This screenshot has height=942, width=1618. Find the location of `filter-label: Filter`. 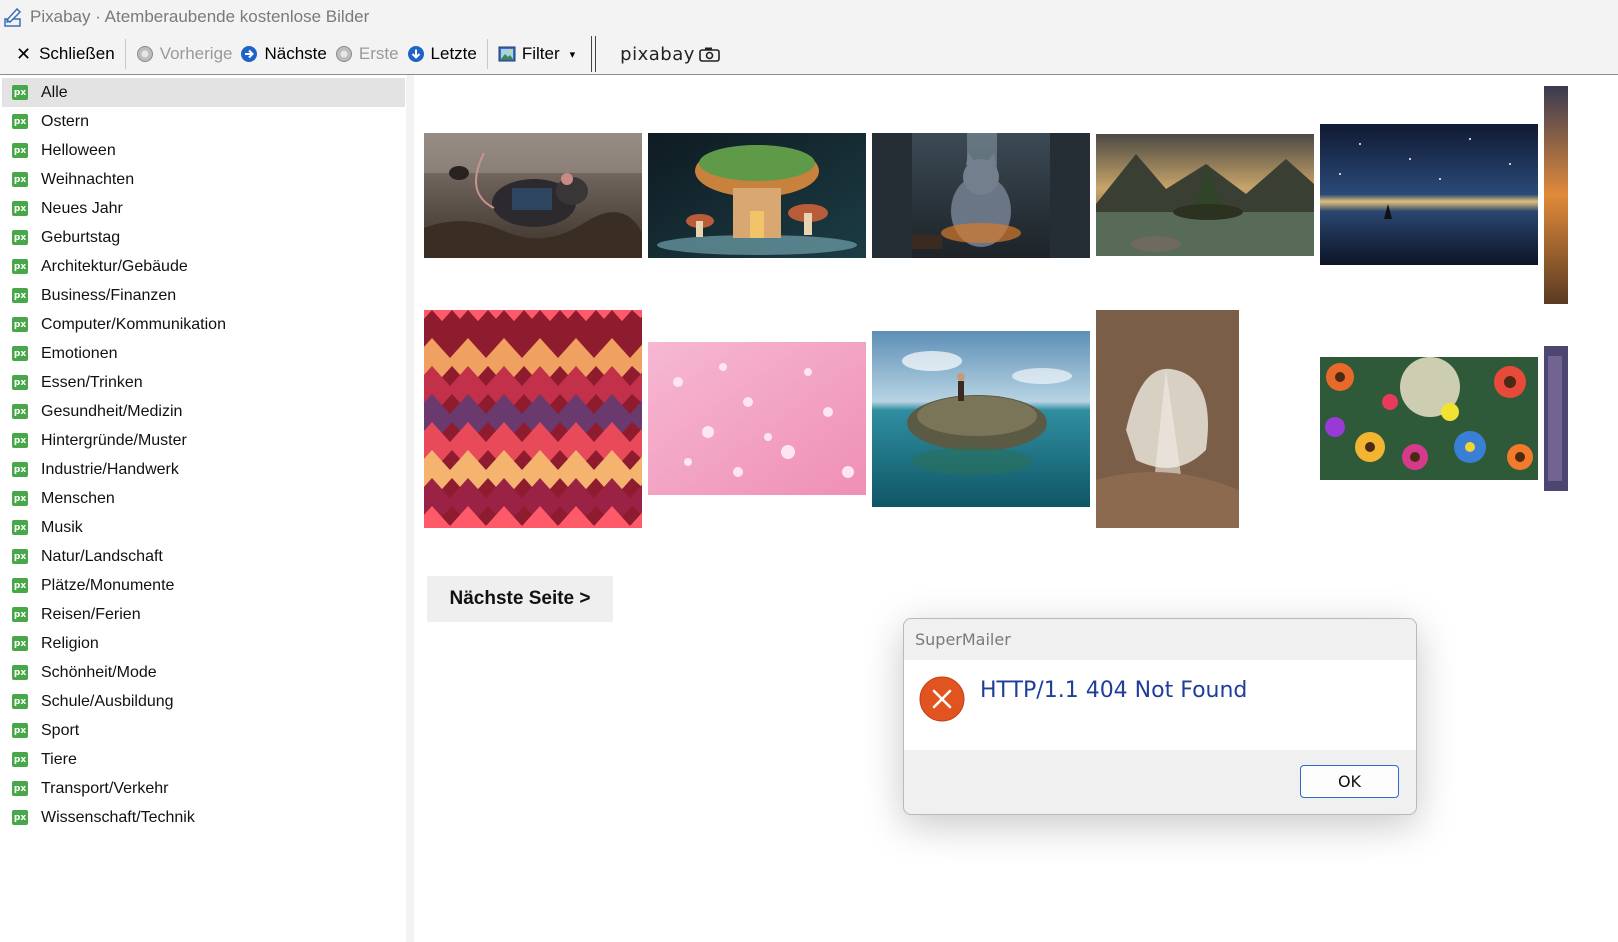

filter-label: Filter is located at coordinates (540, 53).